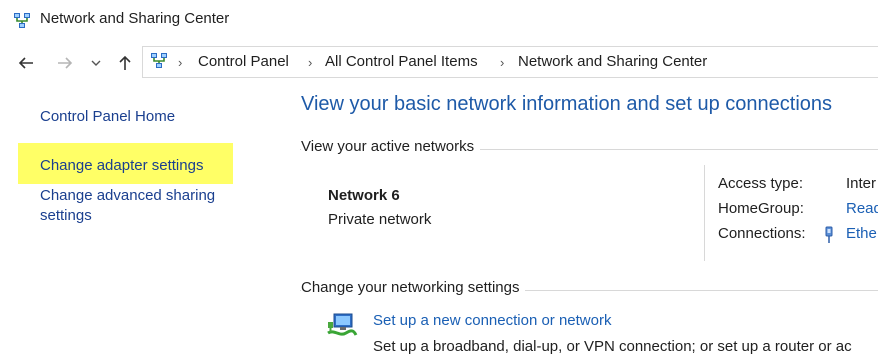 The width and height of the screenshot is (878, 356). I want to click on back-button, so click(26, 63).